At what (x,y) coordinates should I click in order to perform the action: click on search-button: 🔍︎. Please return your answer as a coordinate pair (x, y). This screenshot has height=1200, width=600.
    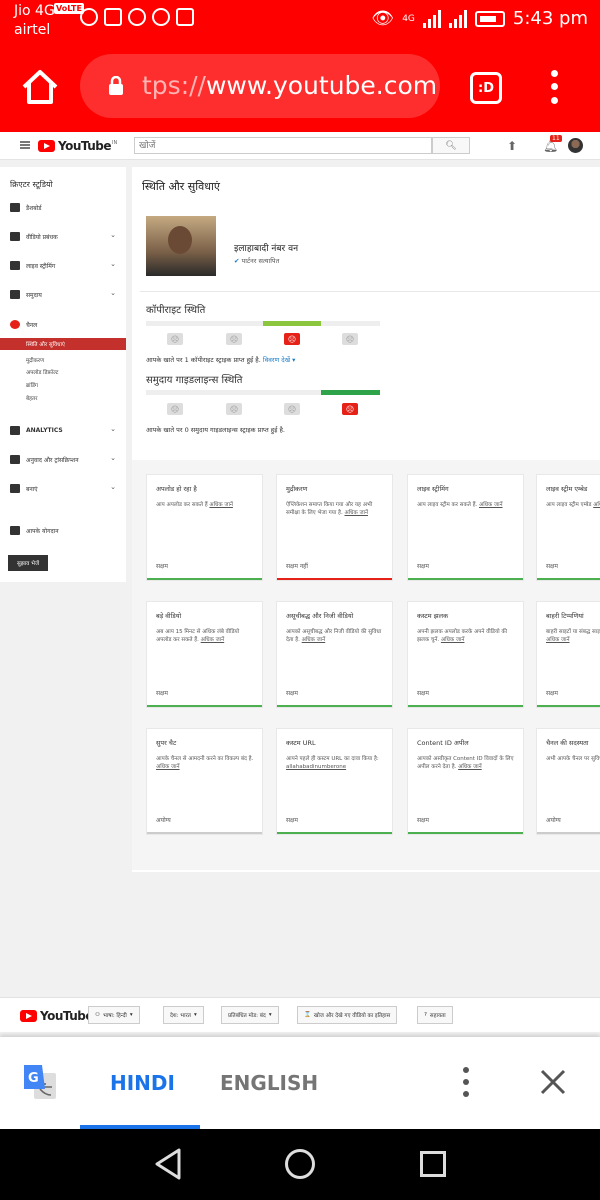
    Looking at the image, I should click on (451, 145).